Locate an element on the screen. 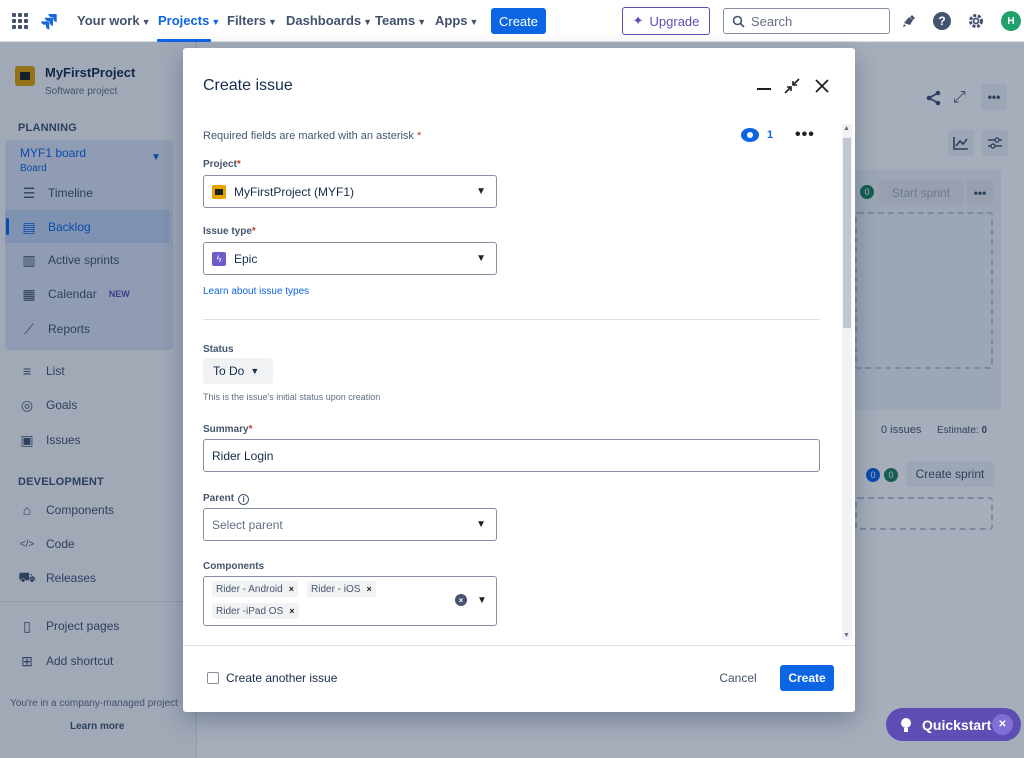 The image size is (1024, 758). summary-value: Rider Login is located at coordinates (243, 455).